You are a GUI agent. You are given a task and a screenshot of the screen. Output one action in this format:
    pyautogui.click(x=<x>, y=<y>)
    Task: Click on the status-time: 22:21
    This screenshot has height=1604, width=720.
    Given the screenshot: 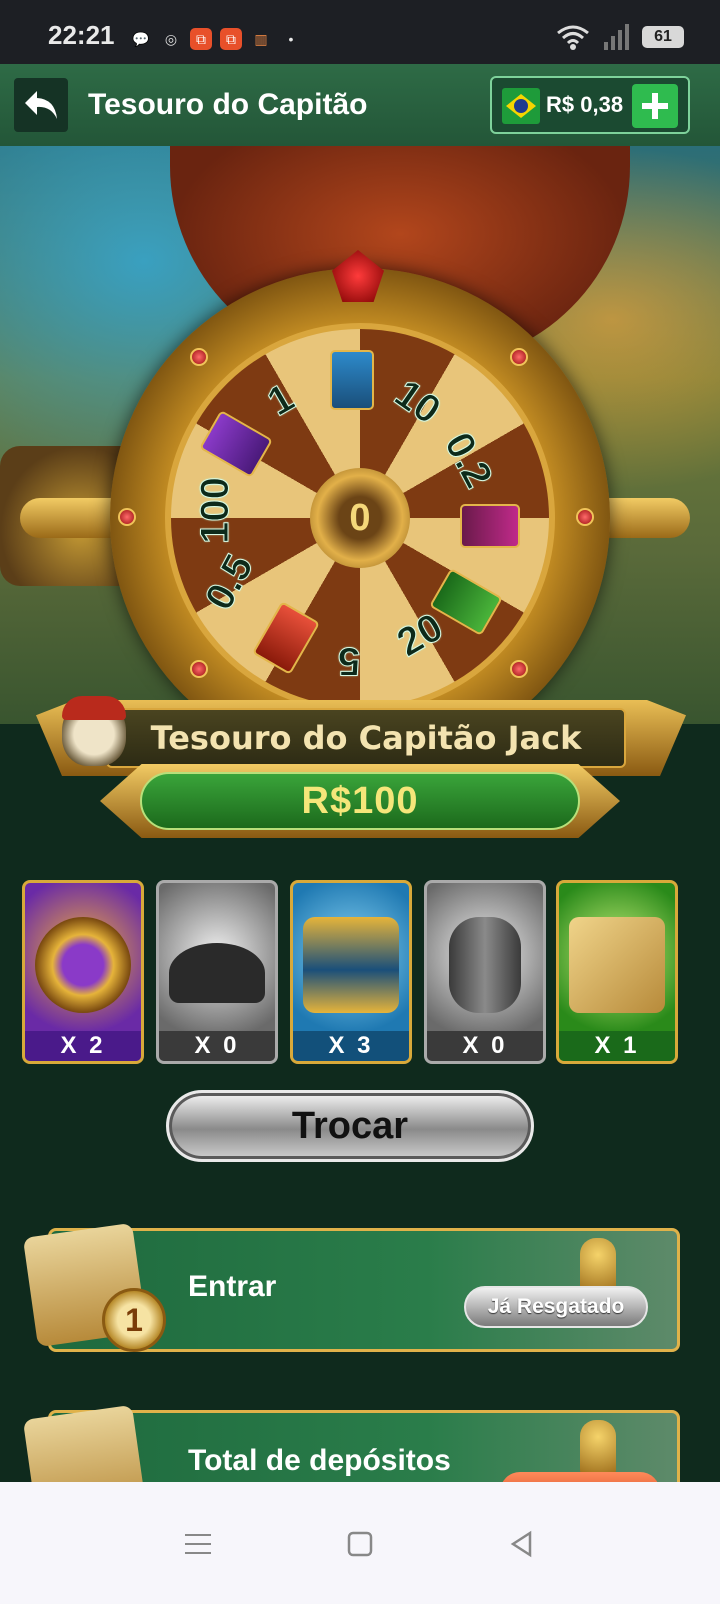 What is the action you would take?
    pyautogui.click(x=81, y=35)
    